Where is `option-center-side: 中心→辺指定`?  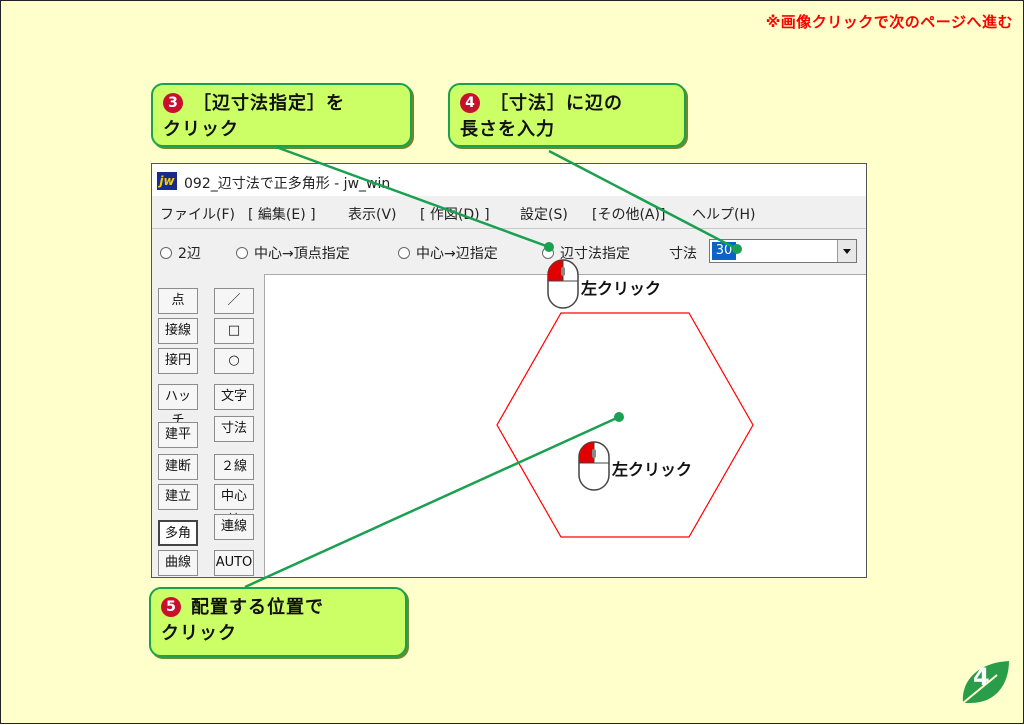 option-center-side: 中心→辺指定 is located at coordinates (448, 253).